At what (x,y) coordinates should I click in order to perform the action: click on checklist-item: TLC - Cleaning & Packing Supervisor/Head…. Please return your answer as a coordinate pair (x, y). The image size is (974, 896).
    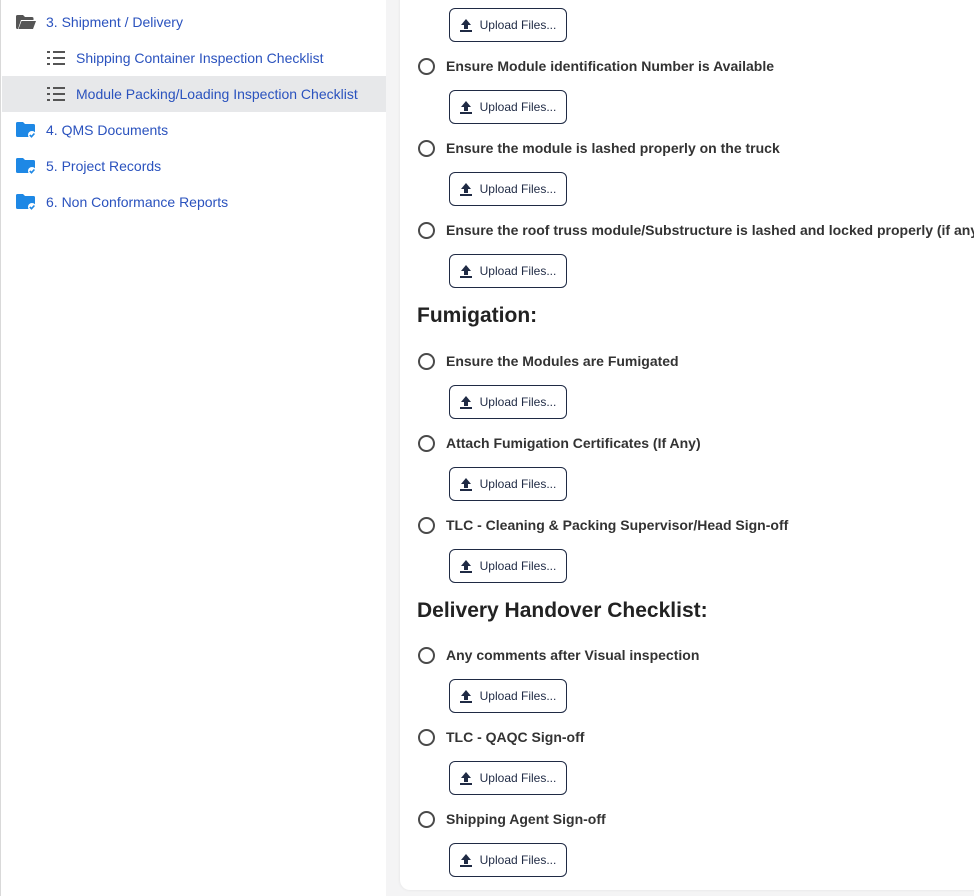
    Looking at the image, I should click on (603, 525).